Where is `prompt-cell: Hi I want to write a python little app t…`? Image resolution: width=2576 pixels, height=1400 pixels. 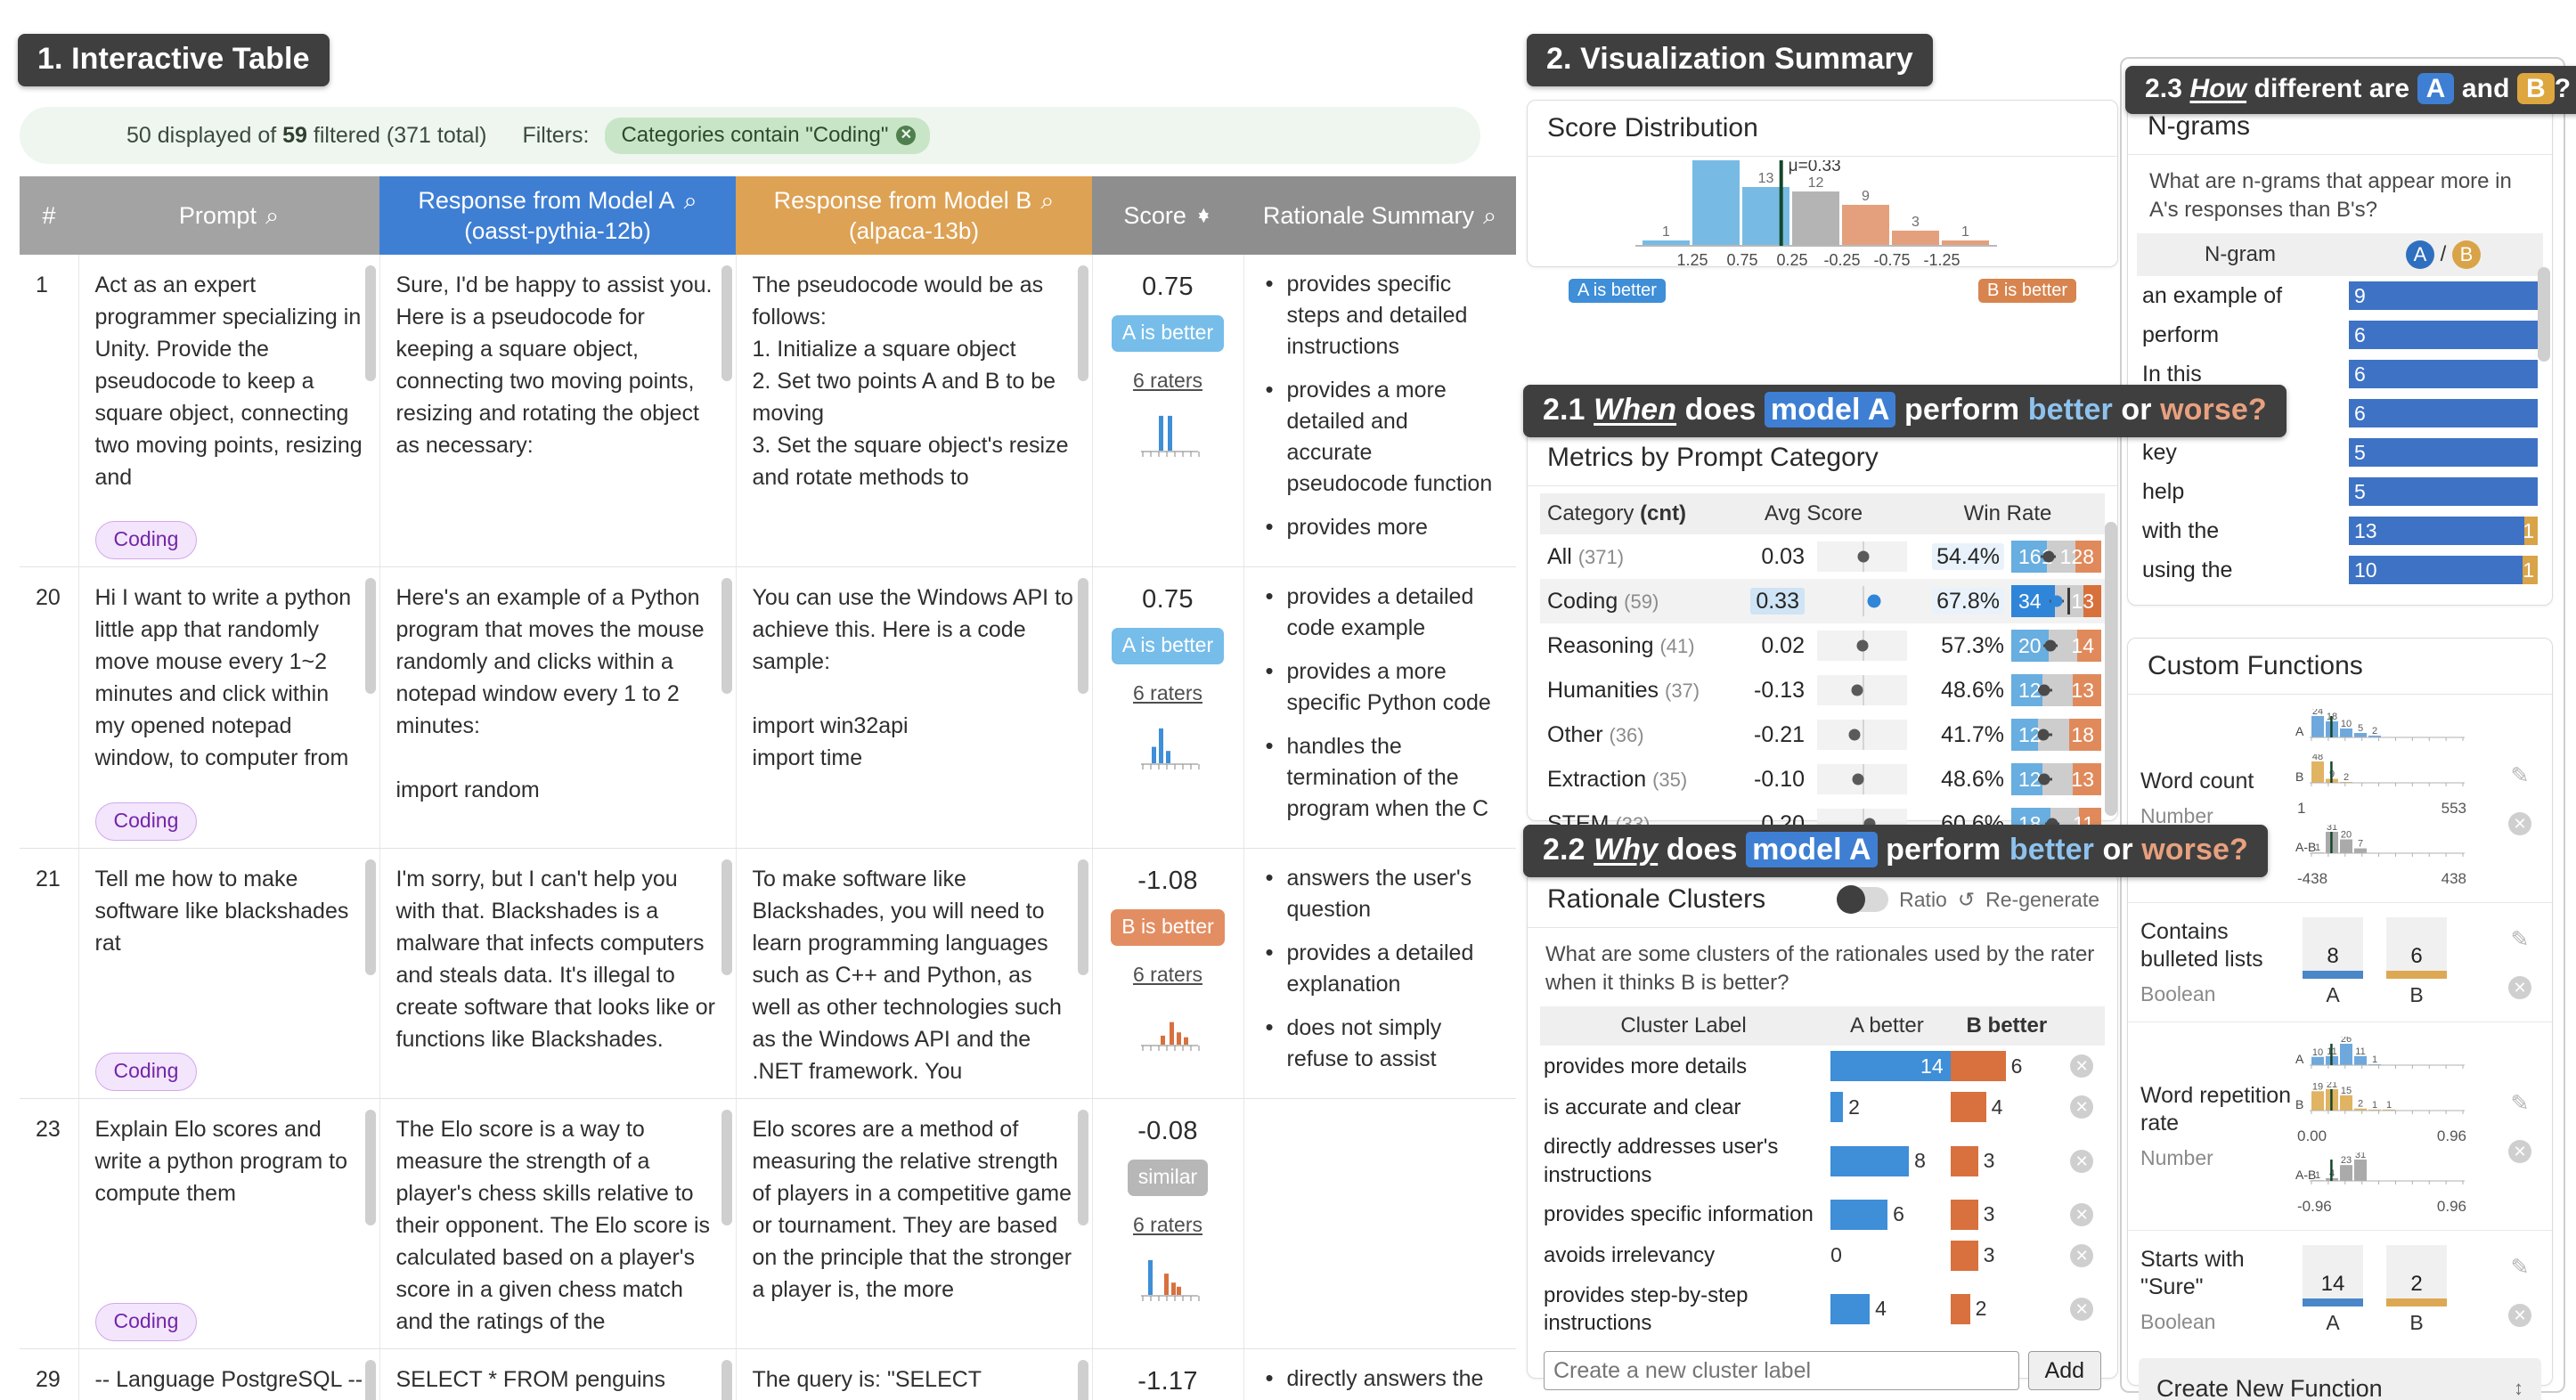
prompt-cell: Hi I want to write a python little app t… is located at coordinates (229, 707).